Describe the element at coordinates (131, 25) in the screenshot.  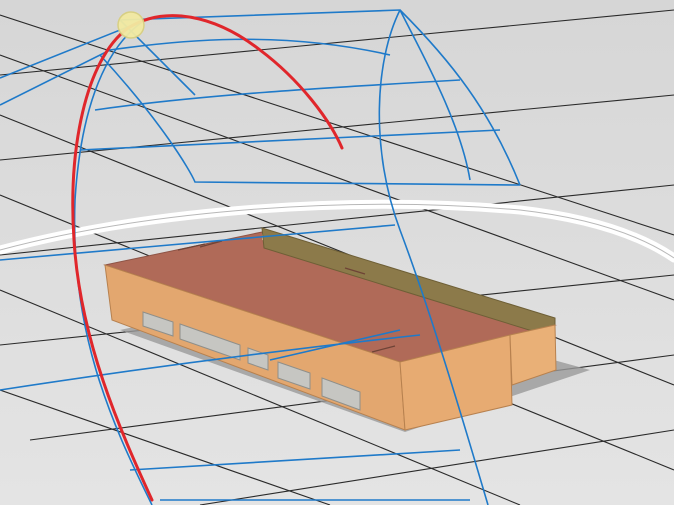
I see `sun-position-marker` at that location.